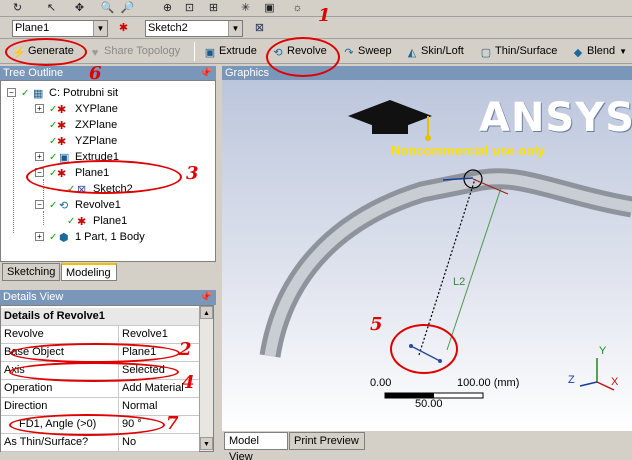 This screenshot has height=460, width=632. I want to click on annotation-ring-revolve, so click(303, 57).